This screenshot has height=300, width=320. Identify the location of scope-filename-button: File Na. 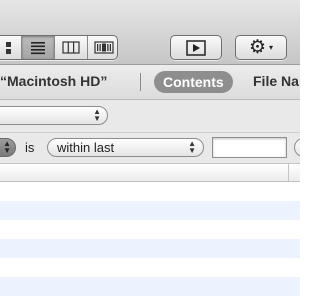
(276, 81).